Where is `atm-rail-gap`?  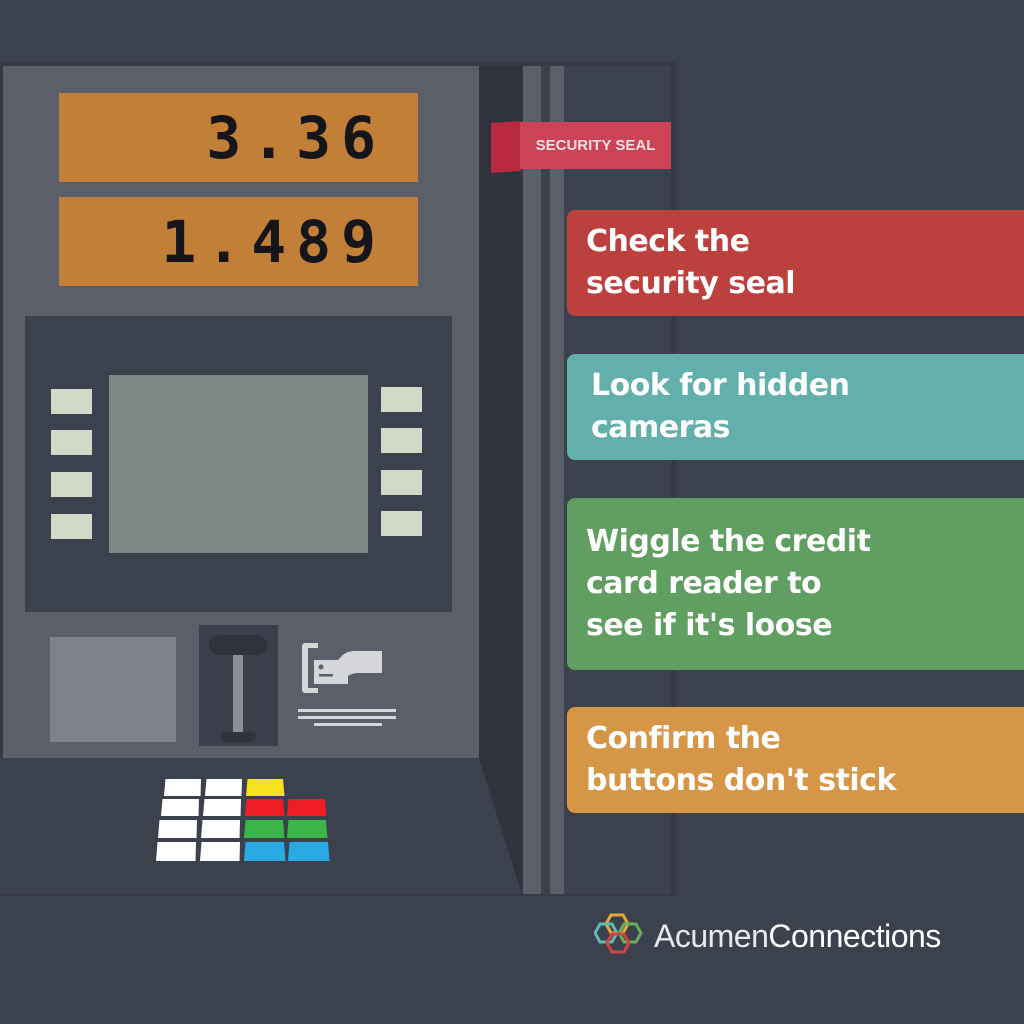
atm-rail-gap is located at coordinates (545, 480).